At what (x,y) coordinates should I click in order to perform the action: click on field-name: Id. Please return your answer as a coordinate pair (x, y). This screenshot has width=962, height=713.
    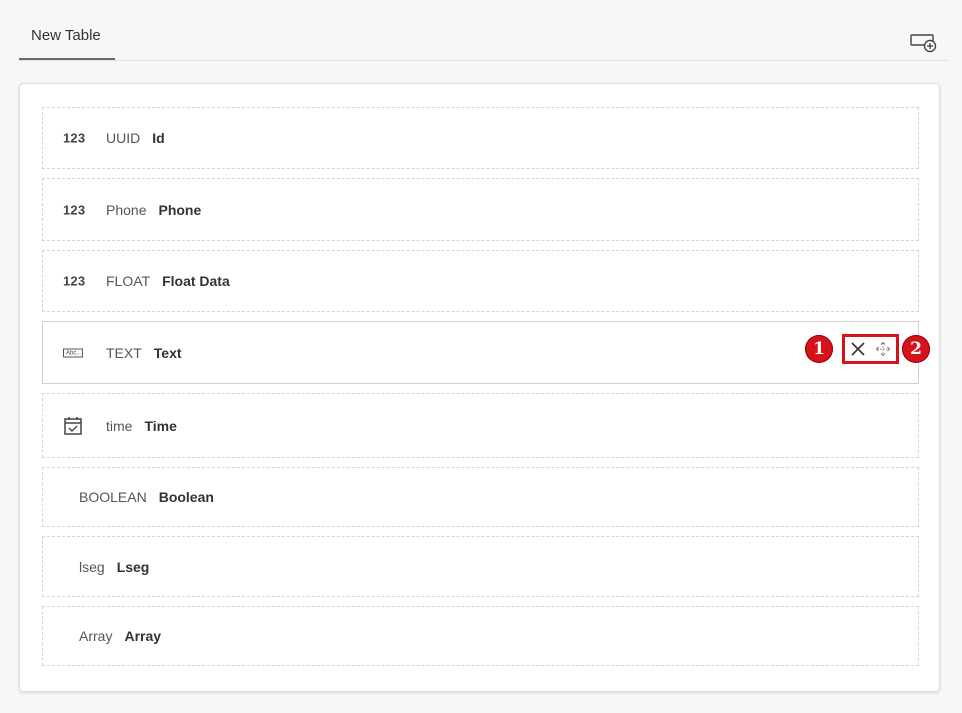
    Looking at the image, I should click on (158, 138).